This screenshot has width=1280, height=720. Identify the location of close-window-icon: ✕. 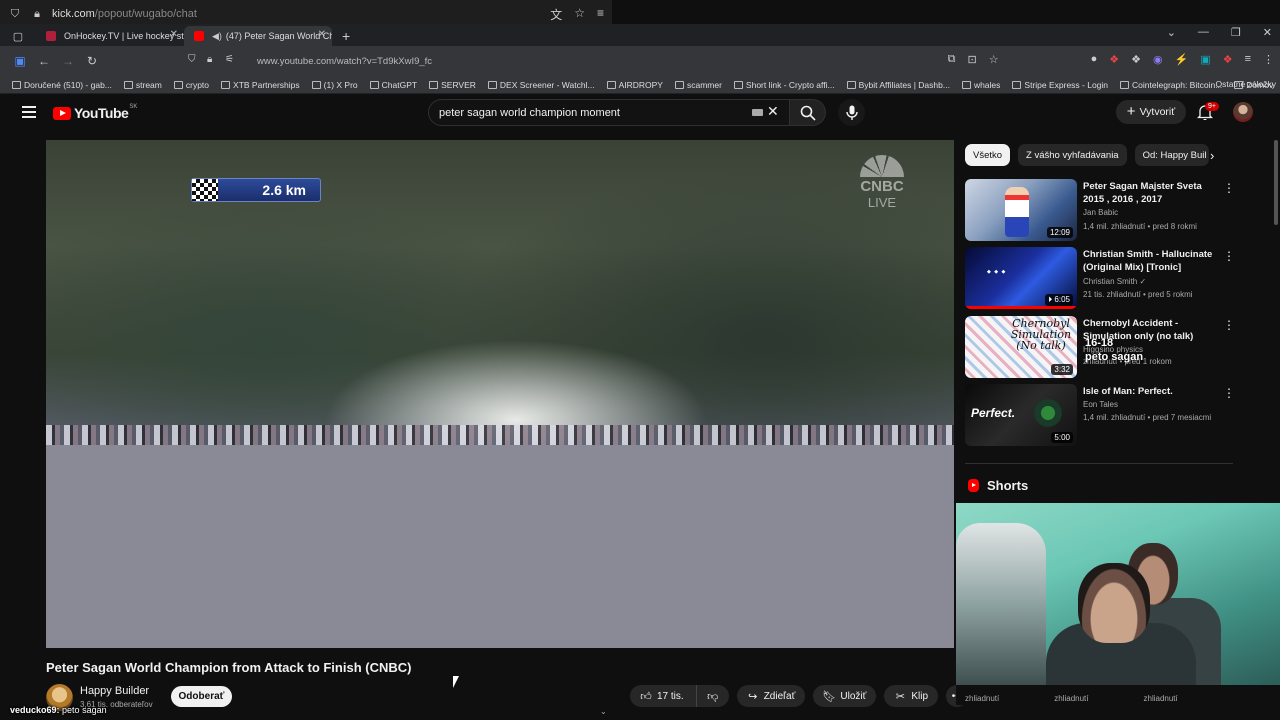
(1267, 32).